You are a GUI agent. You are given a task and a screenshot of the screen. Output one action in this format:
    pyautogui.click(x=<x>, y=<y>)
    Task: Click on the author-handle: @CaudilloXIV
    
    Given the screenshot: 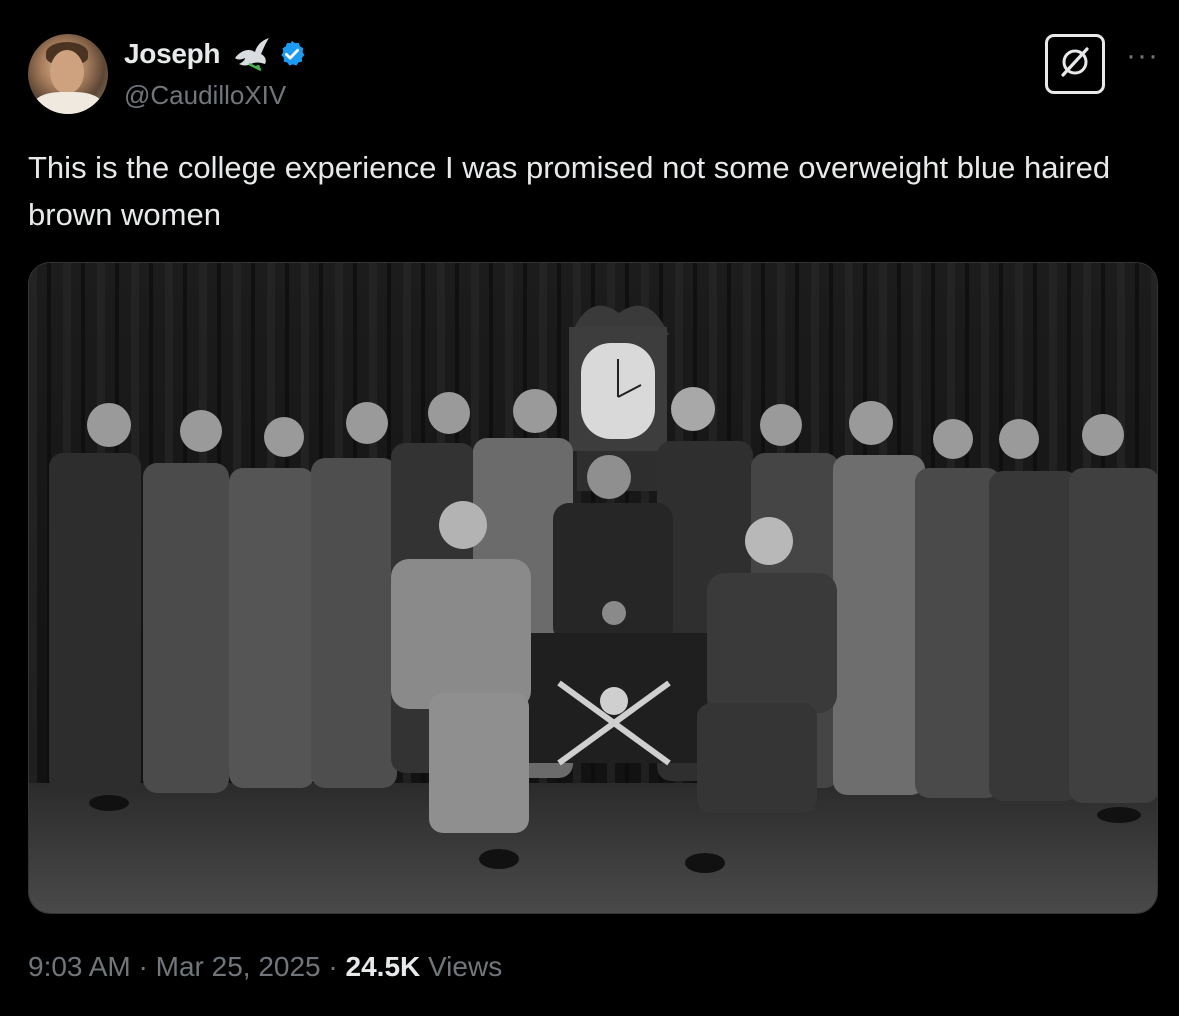 What is the action you would take?
    pyautogui.click(x=205, y=95)
    